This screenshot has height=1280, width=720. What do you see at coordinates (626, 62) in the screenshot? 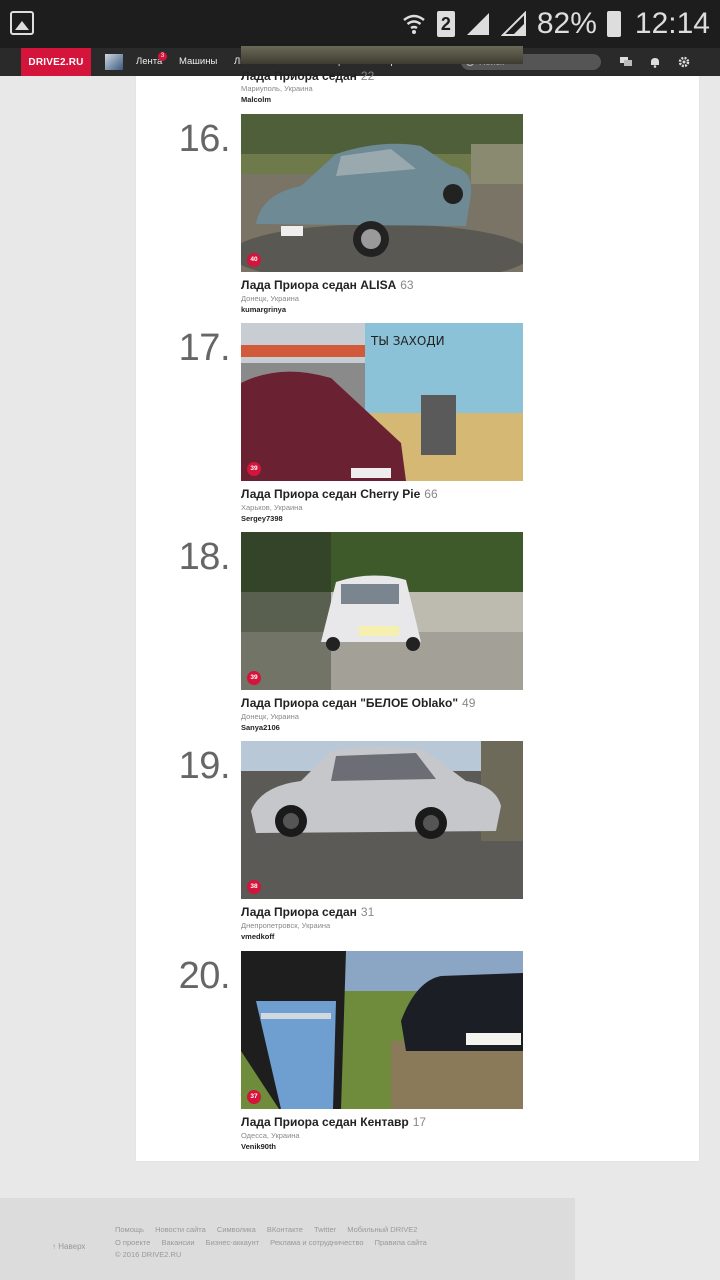
I see `messages-icon` at bounding box center [626, 62].